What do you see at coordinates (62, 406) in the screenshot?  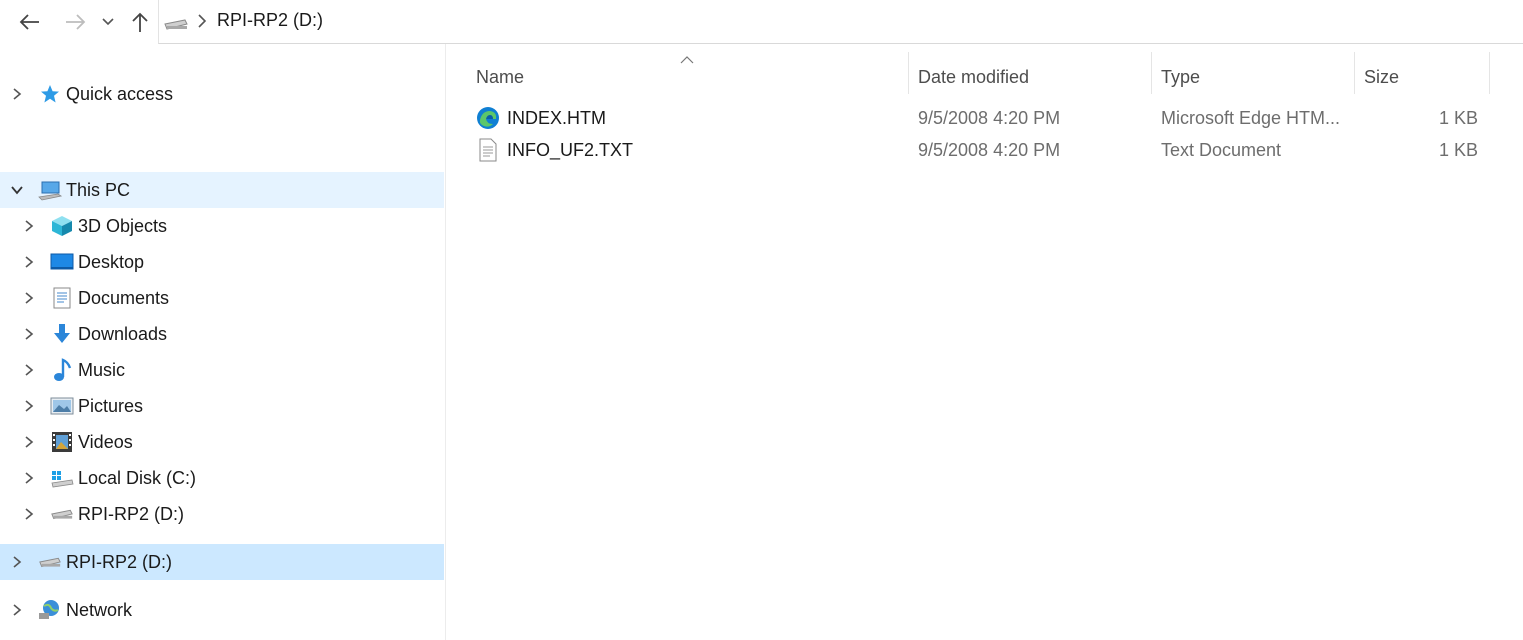 I see `pictures-icon` at bounding box center [62, 406].